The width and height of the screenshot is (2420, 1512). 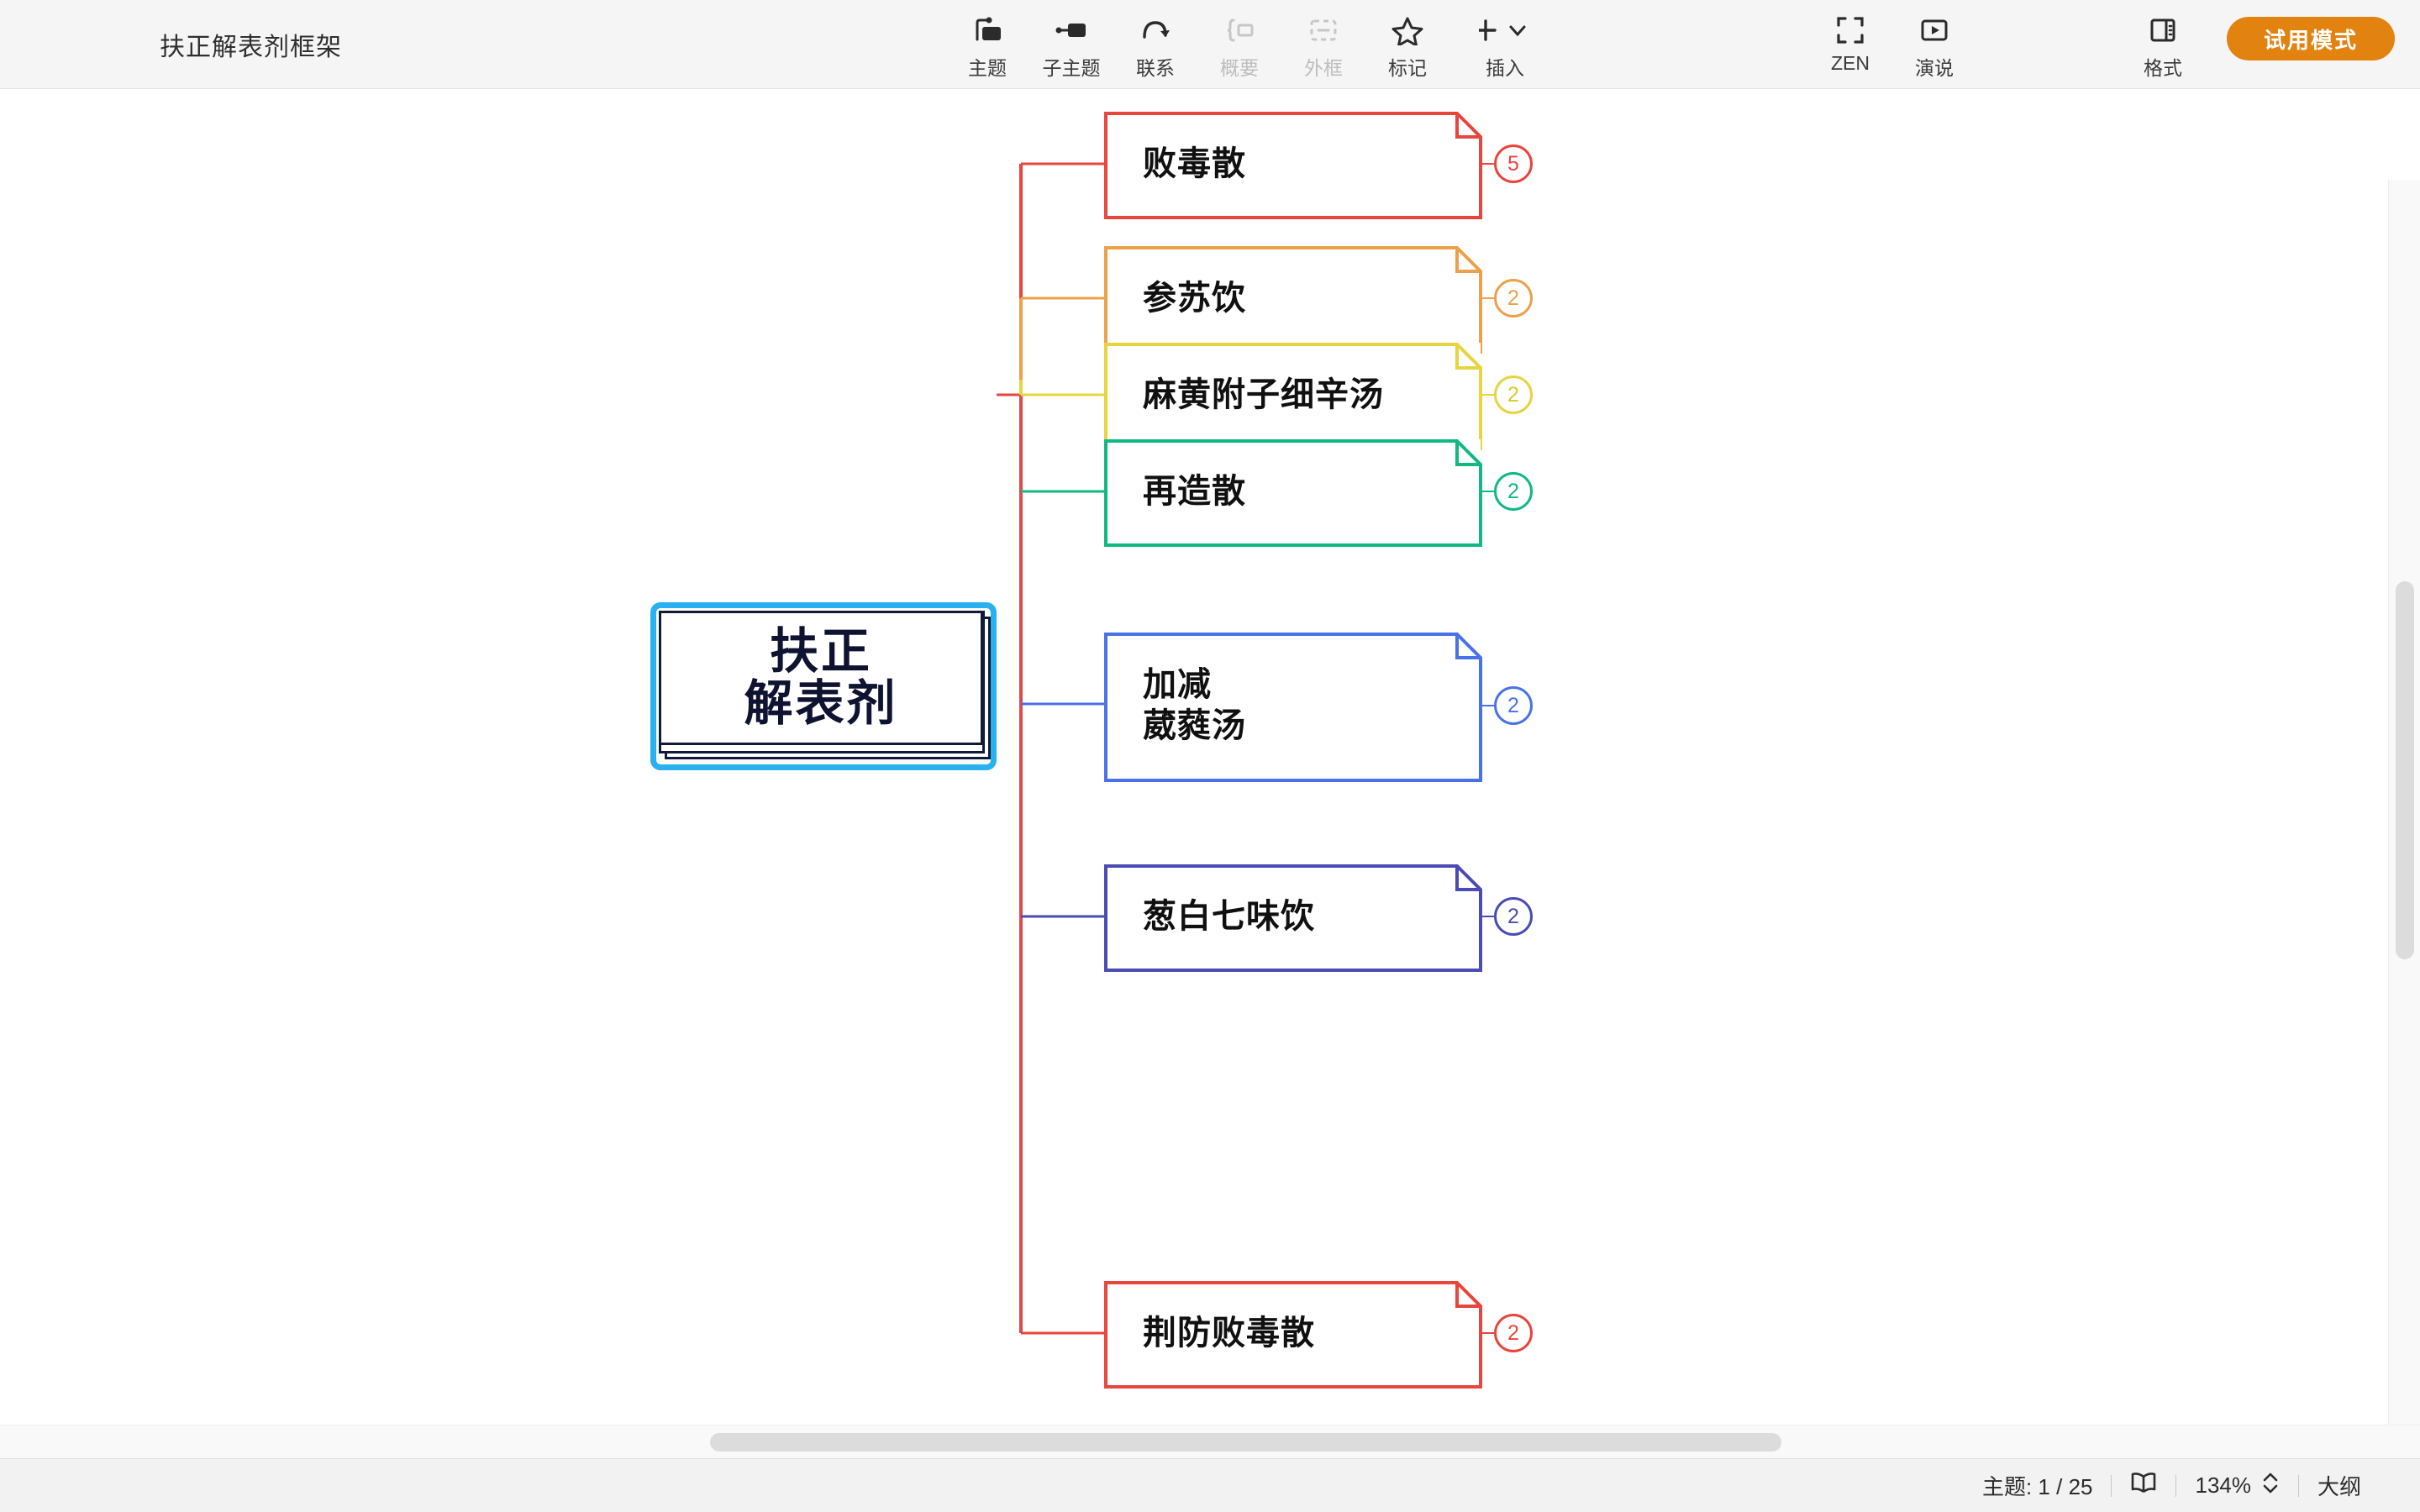 I want to click on summary-icon, so click(x=1239, y=30).